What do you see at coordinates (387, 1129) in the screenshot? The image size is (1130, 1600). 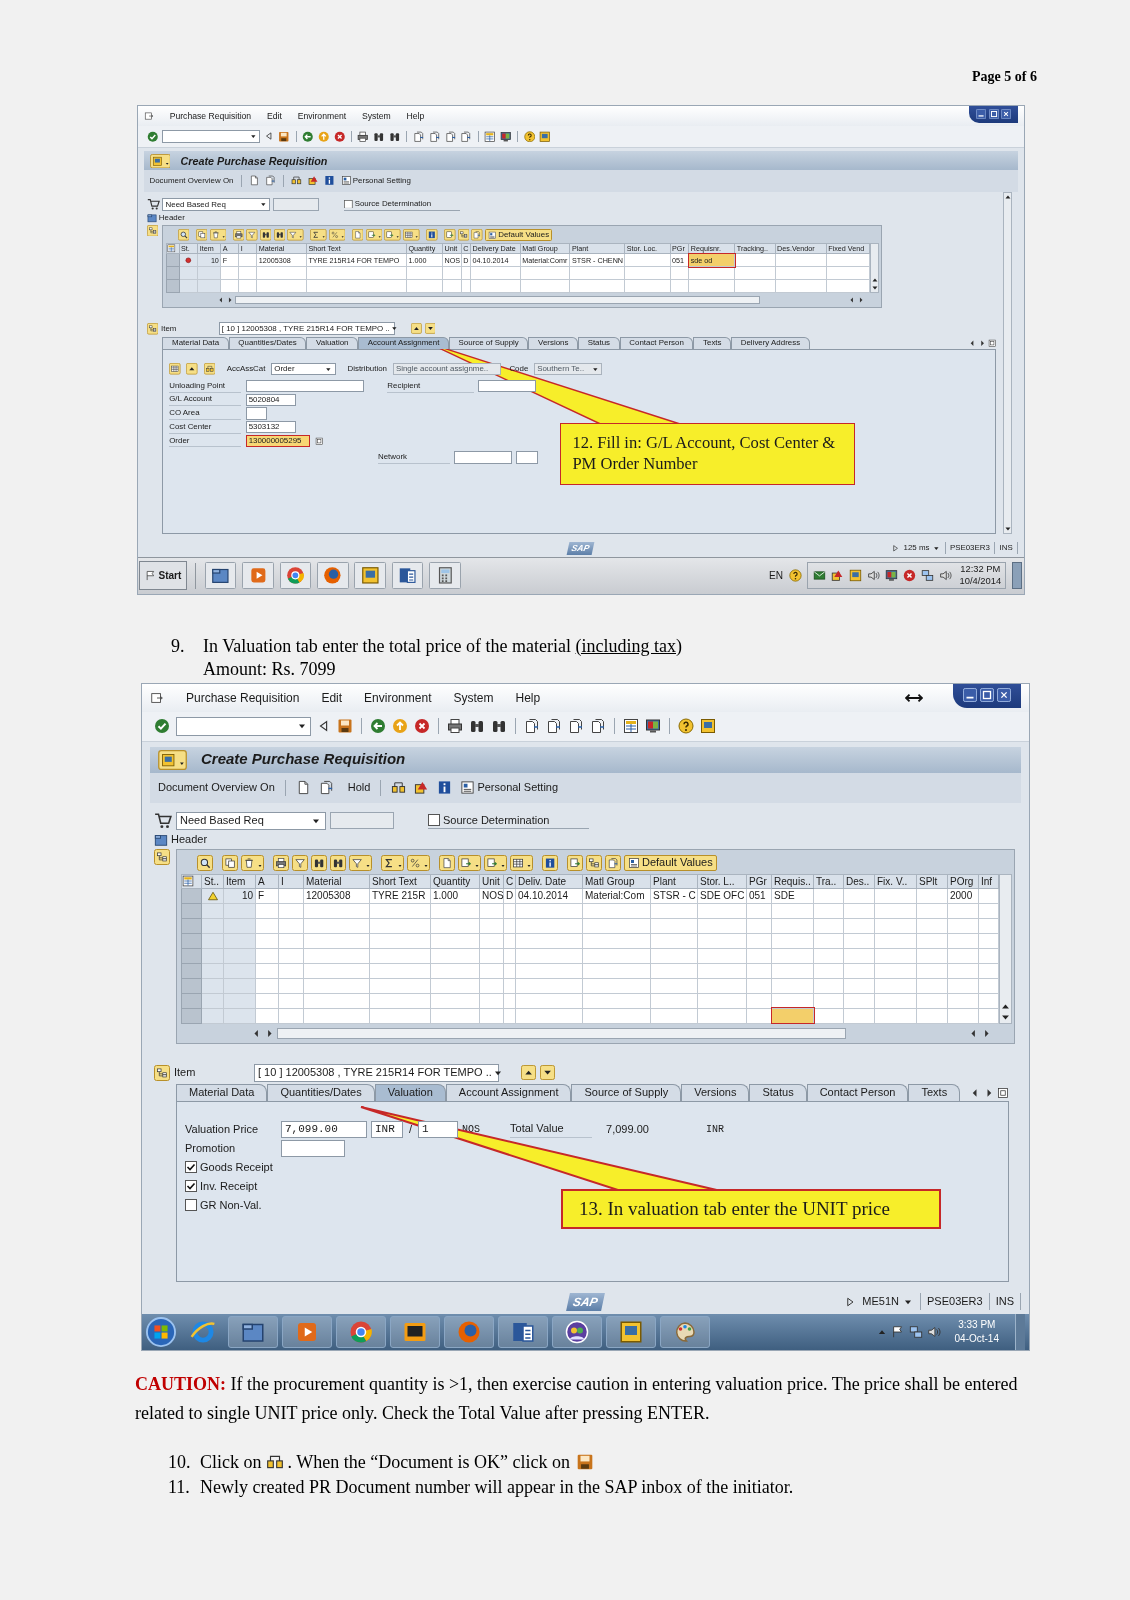 I see `currency-field: INR` at bounding box center [387, 1129].